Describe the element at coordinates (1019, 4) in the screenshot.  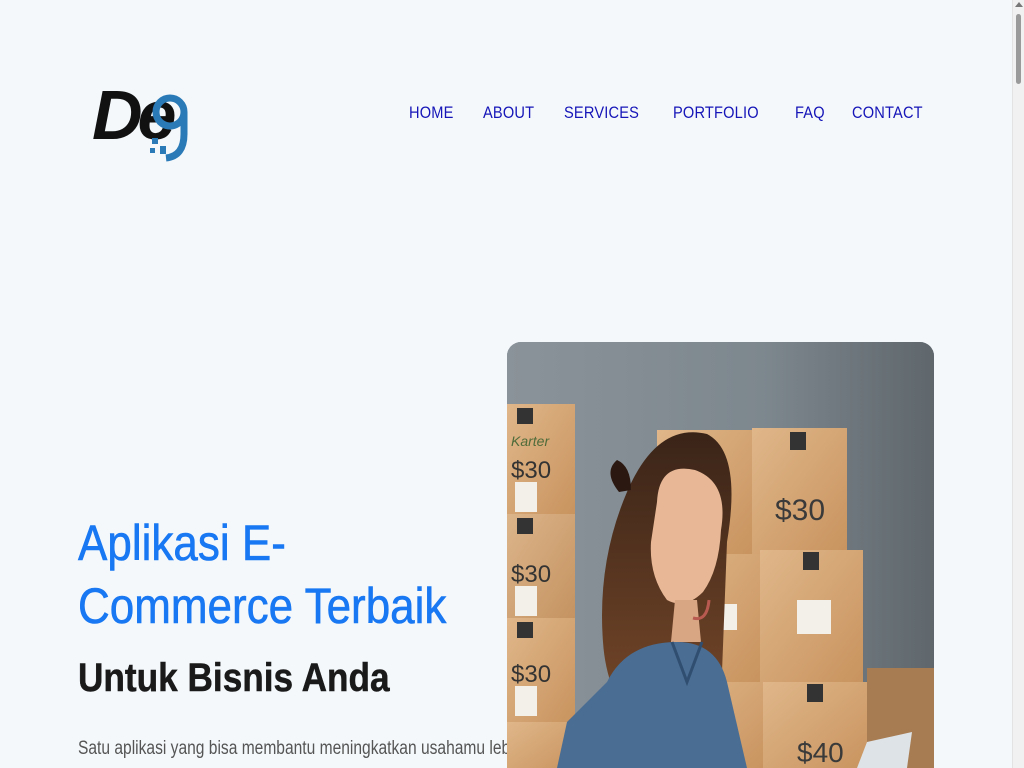
I see `scroll-up-icon` at that location.